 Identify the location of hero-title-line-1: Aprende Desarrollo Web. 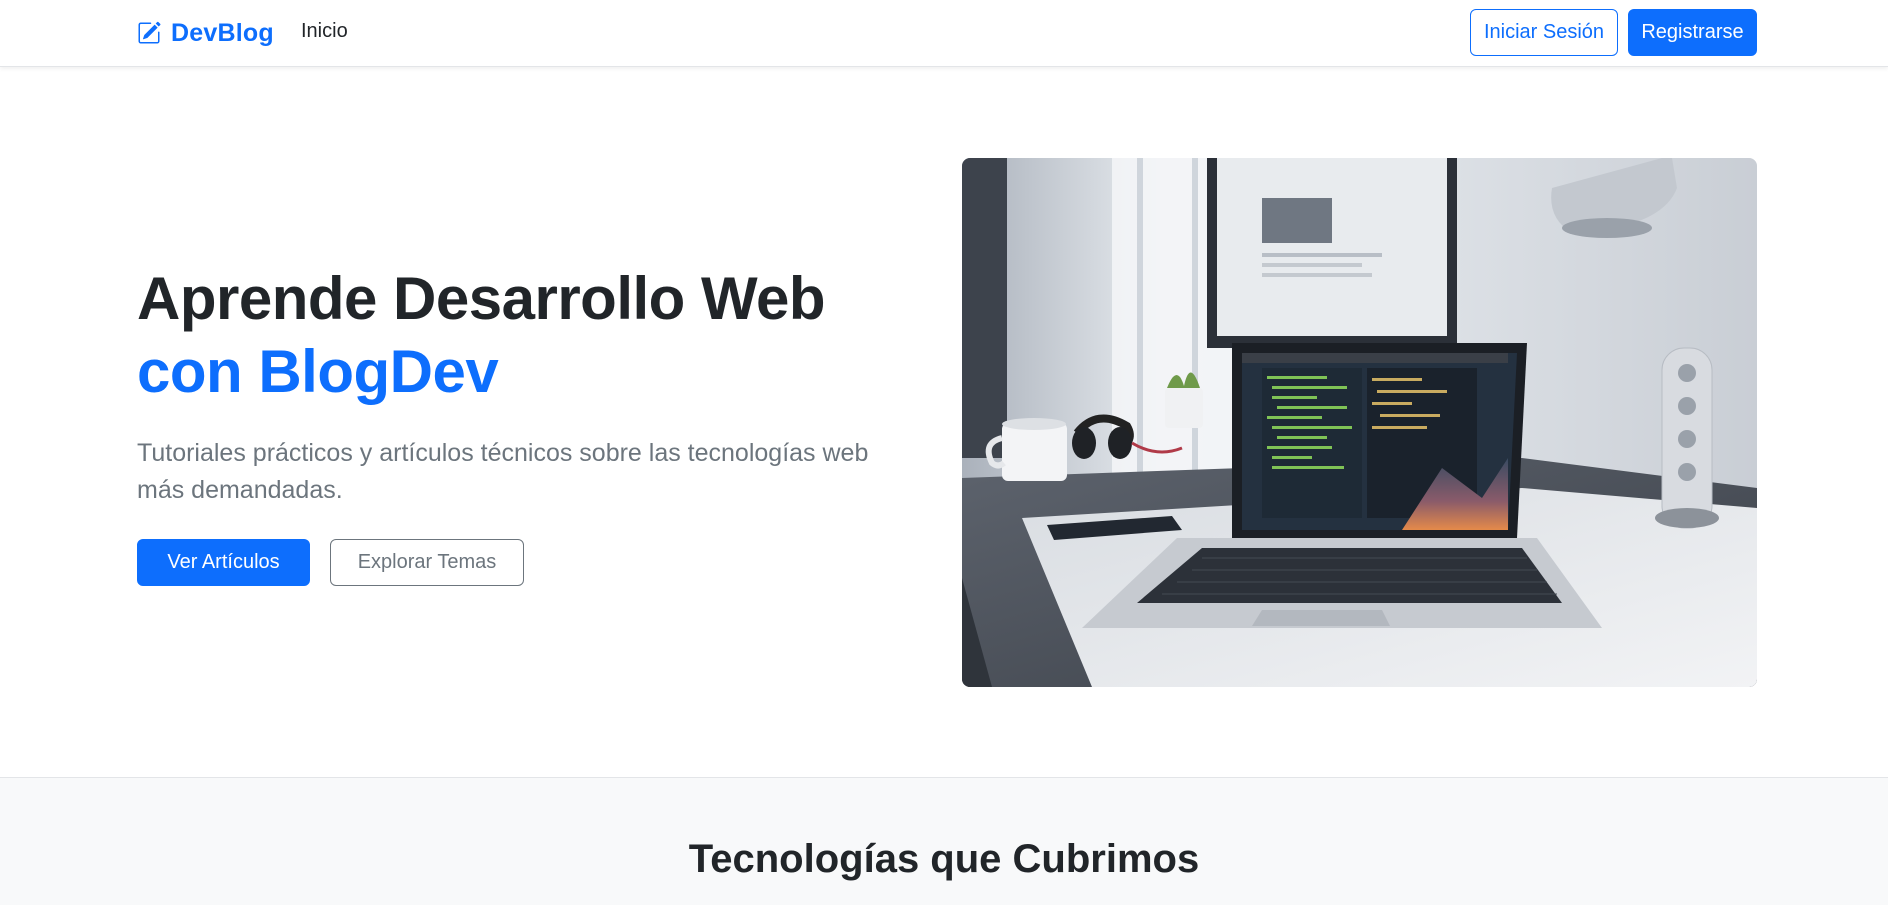
(481, 298).